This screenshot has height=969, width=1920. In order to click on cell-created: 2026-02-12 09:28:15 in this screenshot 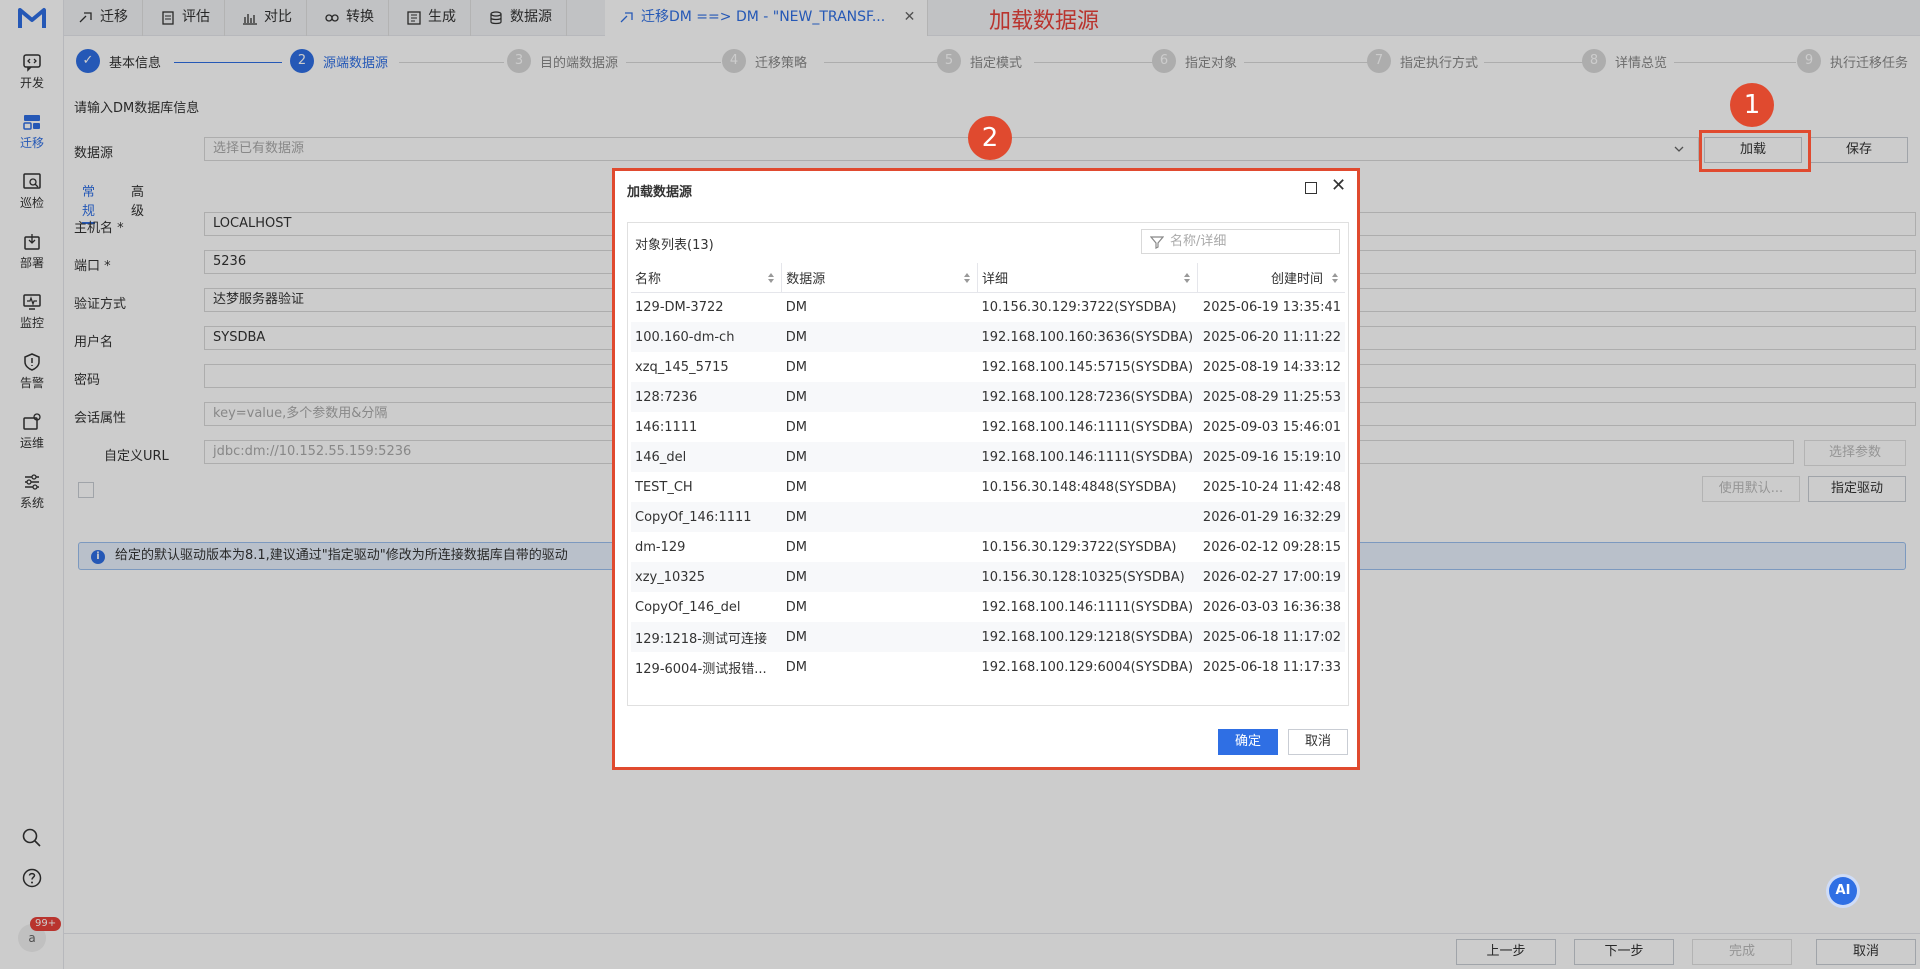, I will do `click(1271, 547)`.